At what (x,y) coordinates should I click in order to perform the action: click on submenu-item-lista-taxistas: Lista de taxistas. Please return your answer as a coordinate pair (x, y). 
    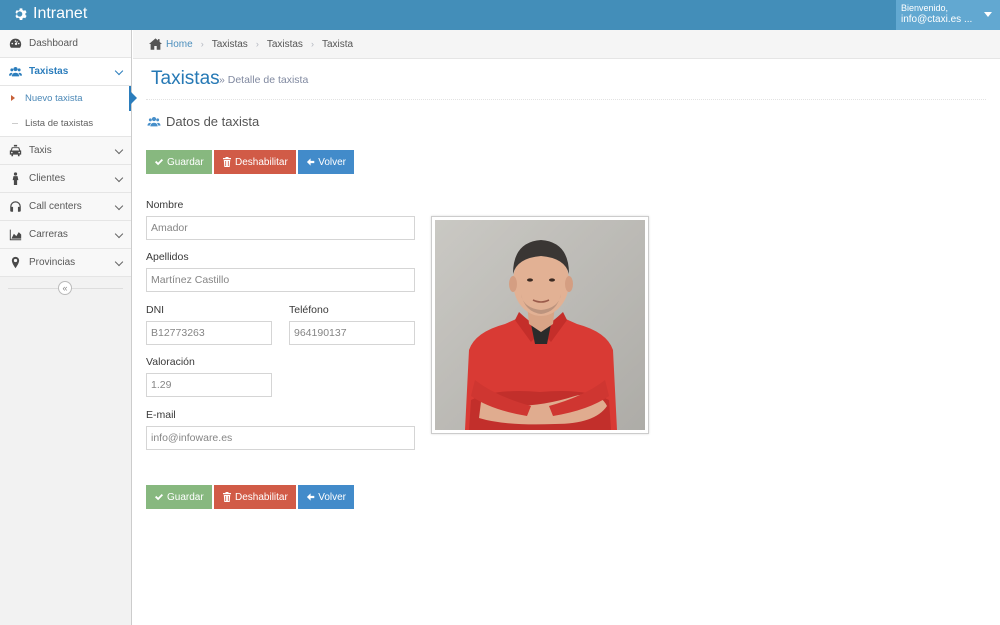
    Looking at the image, I should click on (65, 123).